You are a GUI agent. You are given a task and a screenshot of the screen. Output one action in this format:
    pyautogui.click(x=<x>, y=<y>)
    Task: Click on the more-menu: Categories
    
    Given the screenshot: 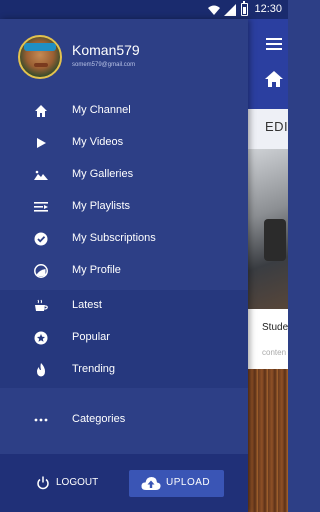 What is the action you would take?
    pyautogui.click(x=124, y=426)
    